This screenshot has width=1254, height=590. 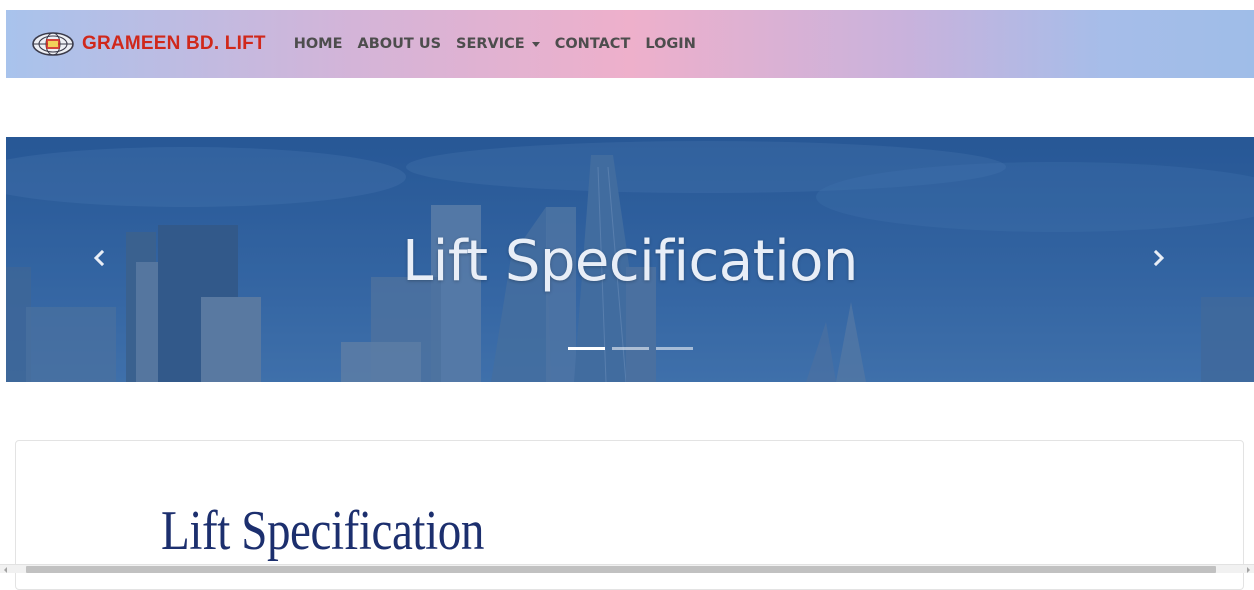 I want to click on main-menu: HOME ABOUT US SERVICE CONTACT LOGIN, so click(x=502, y=44).